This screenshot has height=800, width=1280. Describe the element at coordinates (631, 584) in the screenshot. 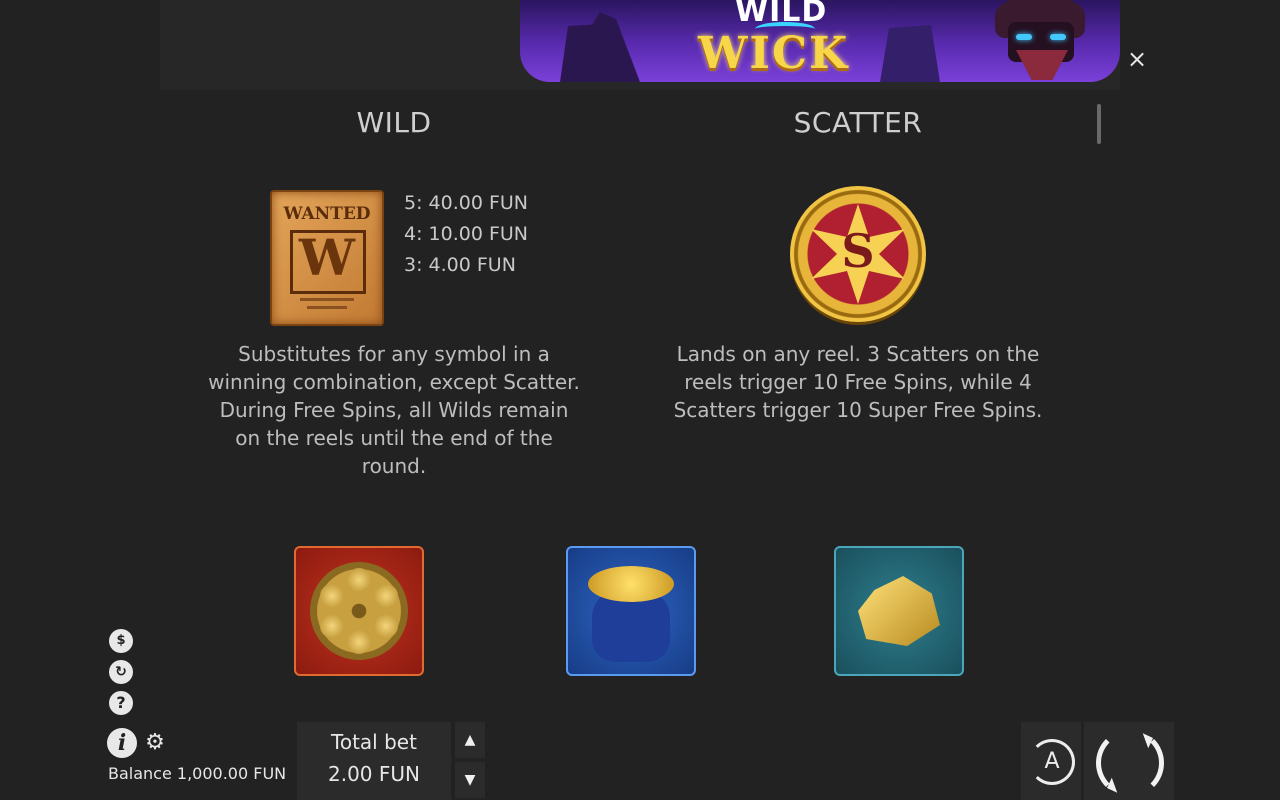

I see `coins-shape` at that location.